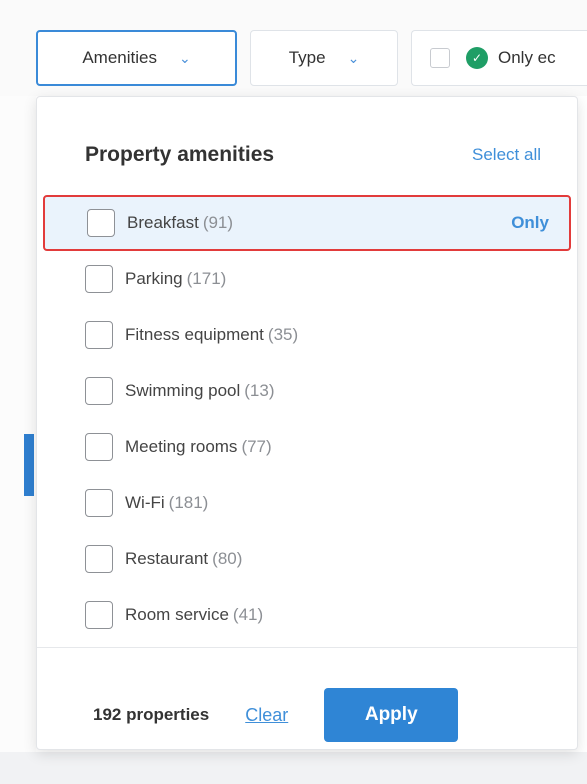 This screenshot has height=784, width=587. I want to click on amenity-count: (181), so click(188, 502).